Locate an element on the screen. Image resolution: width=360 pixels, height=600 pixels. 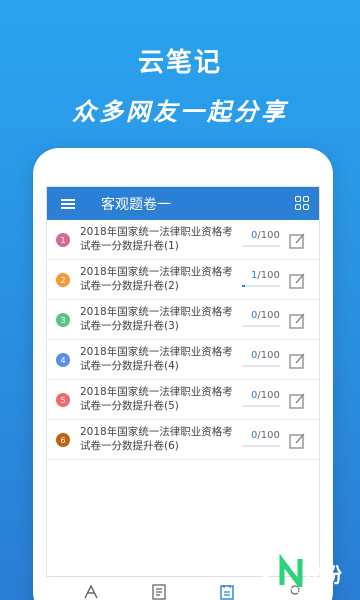
exam-title: 2018年国家统一法律职业资格考试卷一分数提升卷(3) is located at coordinates (156, 319).